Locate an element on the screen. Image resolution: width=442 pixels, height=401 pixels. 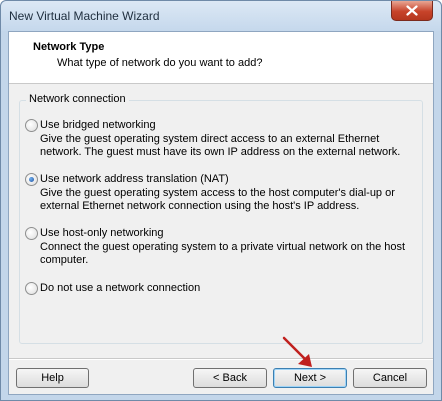
option-label: Use network address translation (NAT) is located at coordinates (134, 179).